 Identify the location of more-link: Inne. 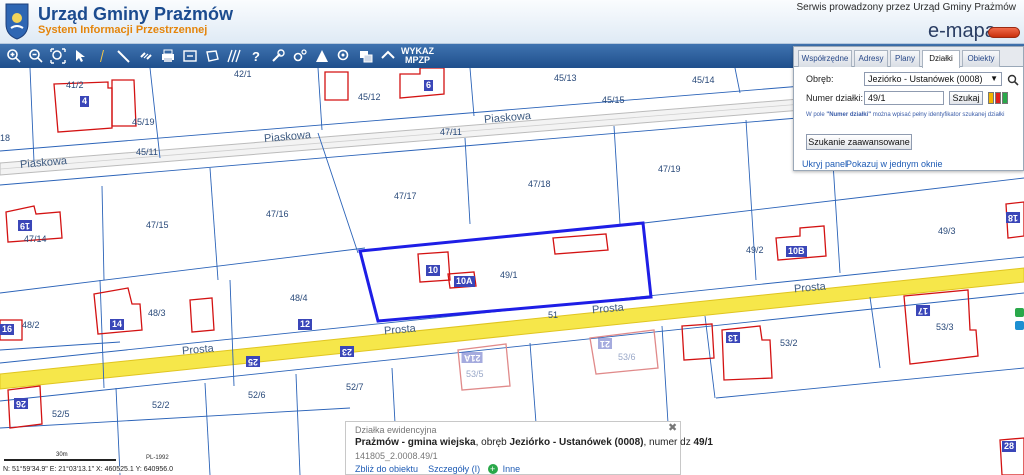
(512, 469).